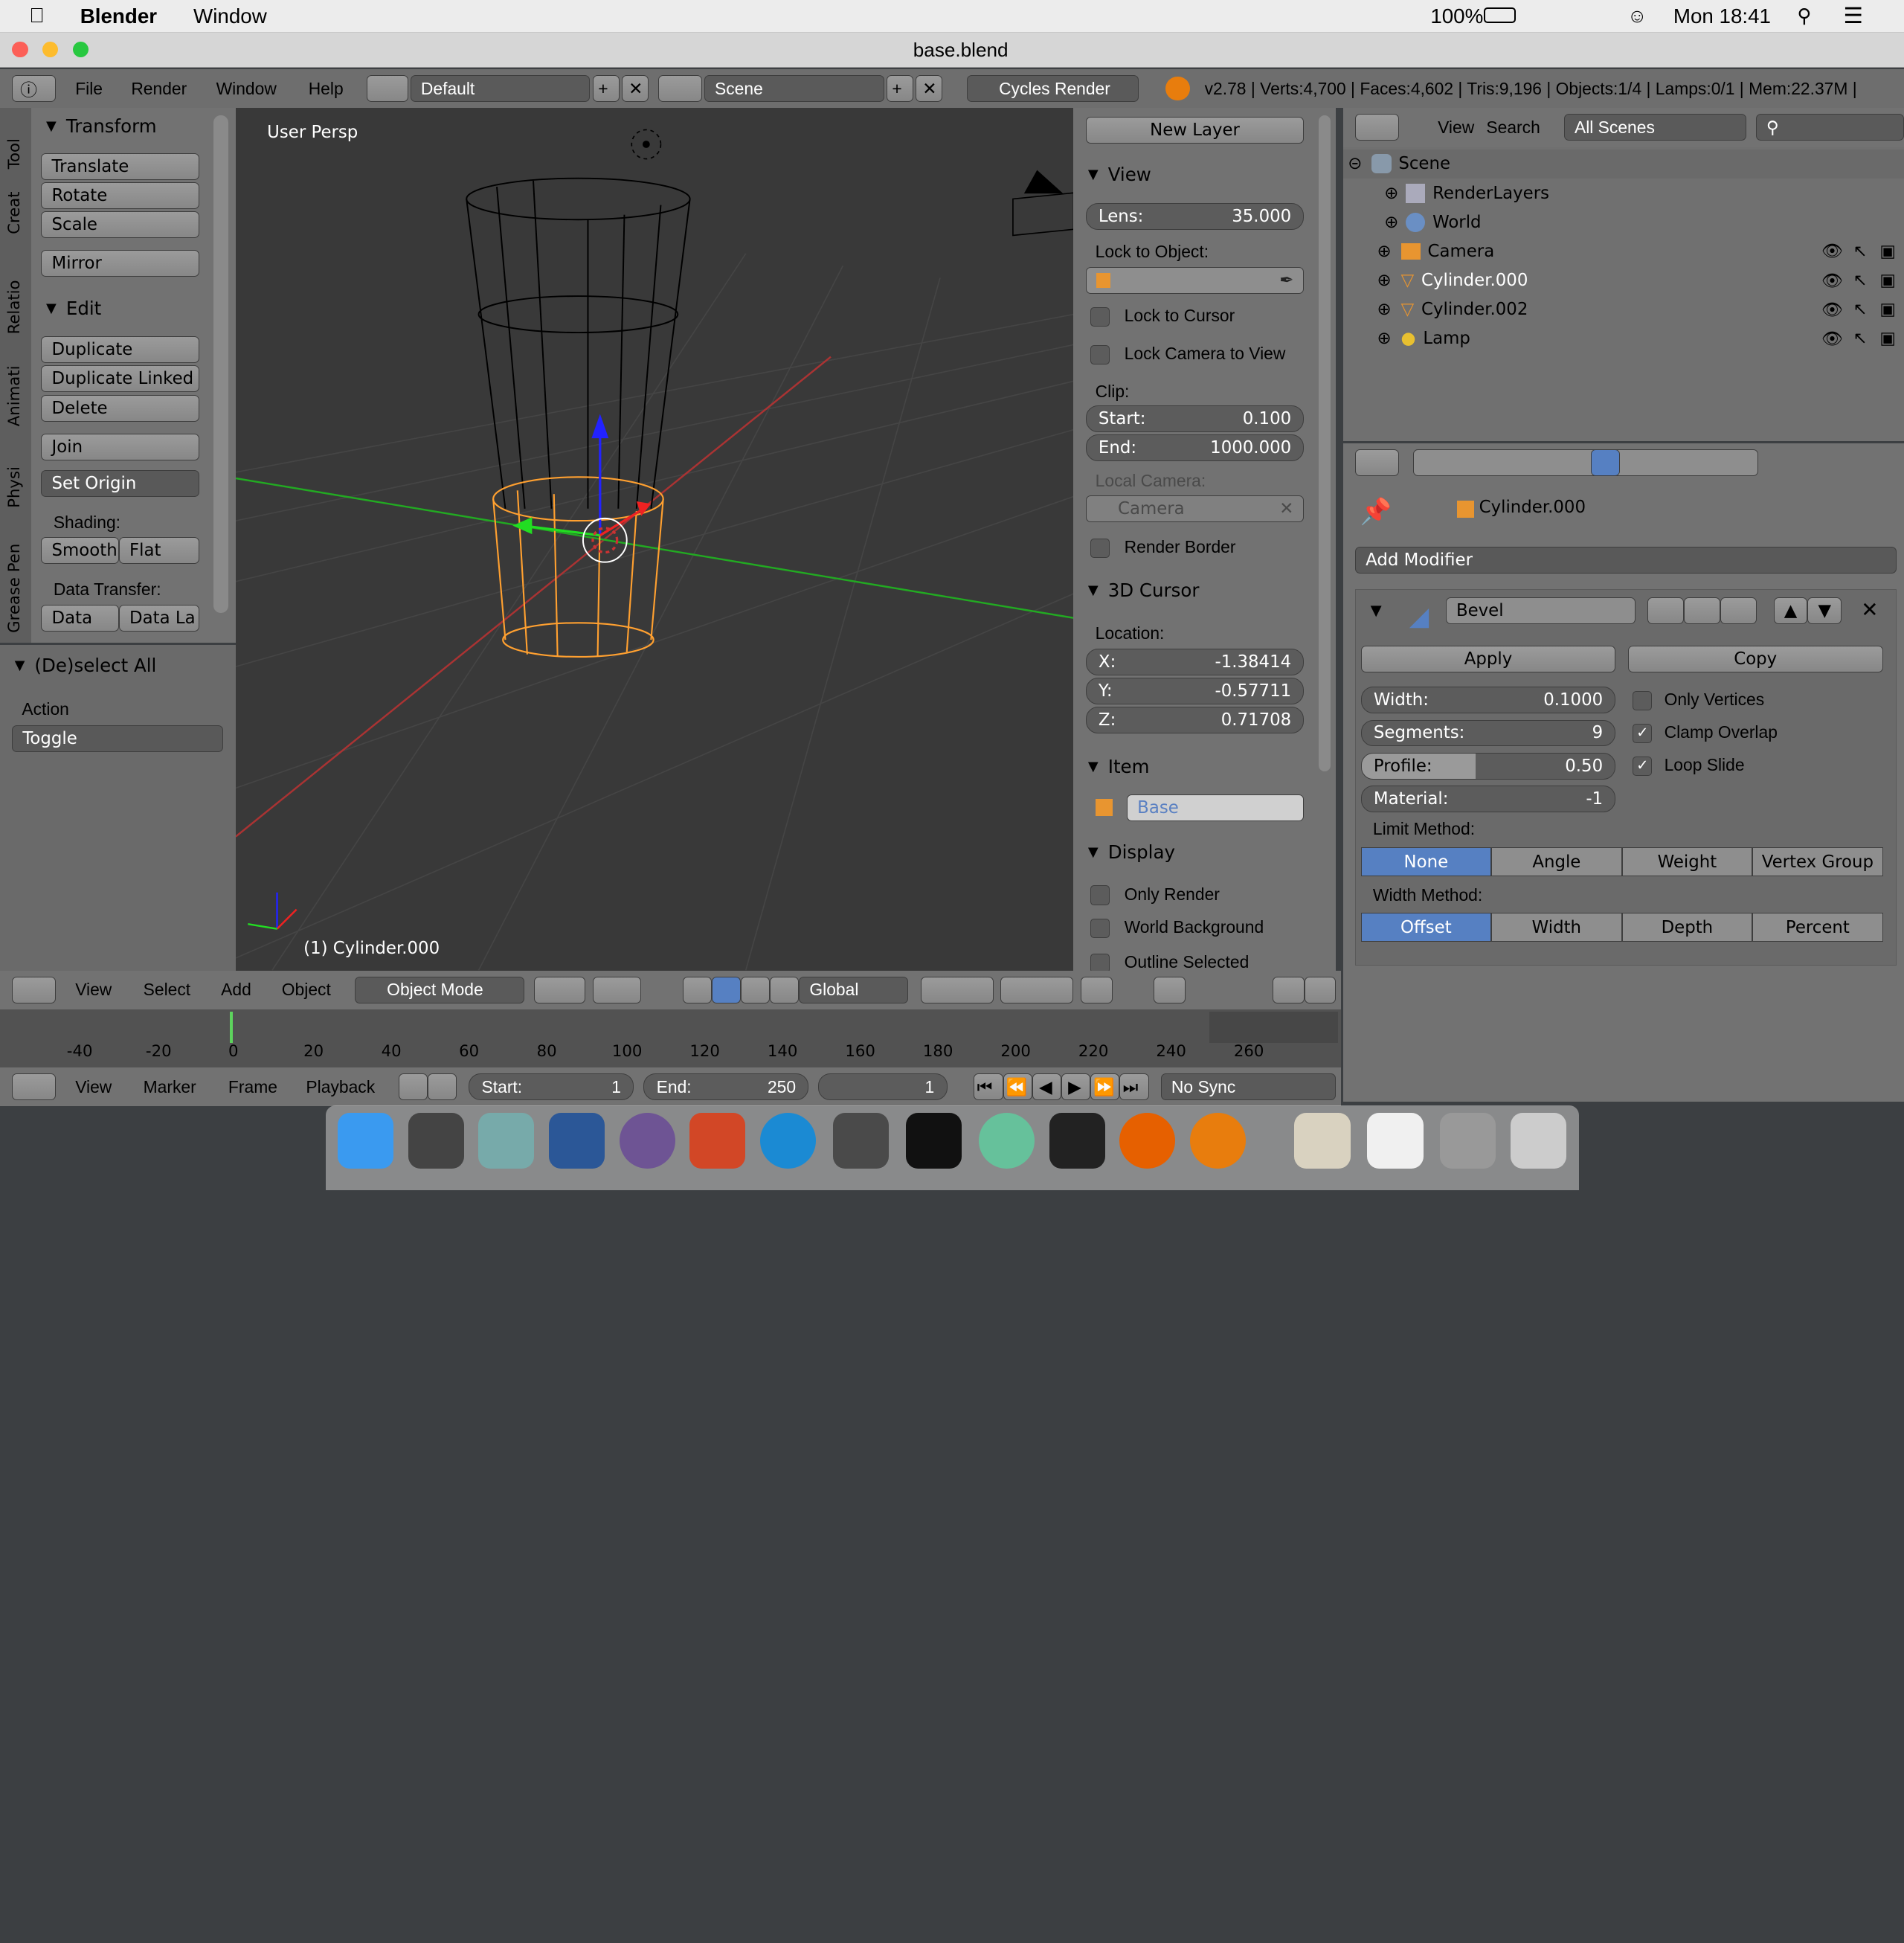 The height and width of the screenshot is (1943, 1904). What do you see at coordinates (582, 488) in the screenshot?
I see `transform-manipulator` at bounding box center [582, 488].